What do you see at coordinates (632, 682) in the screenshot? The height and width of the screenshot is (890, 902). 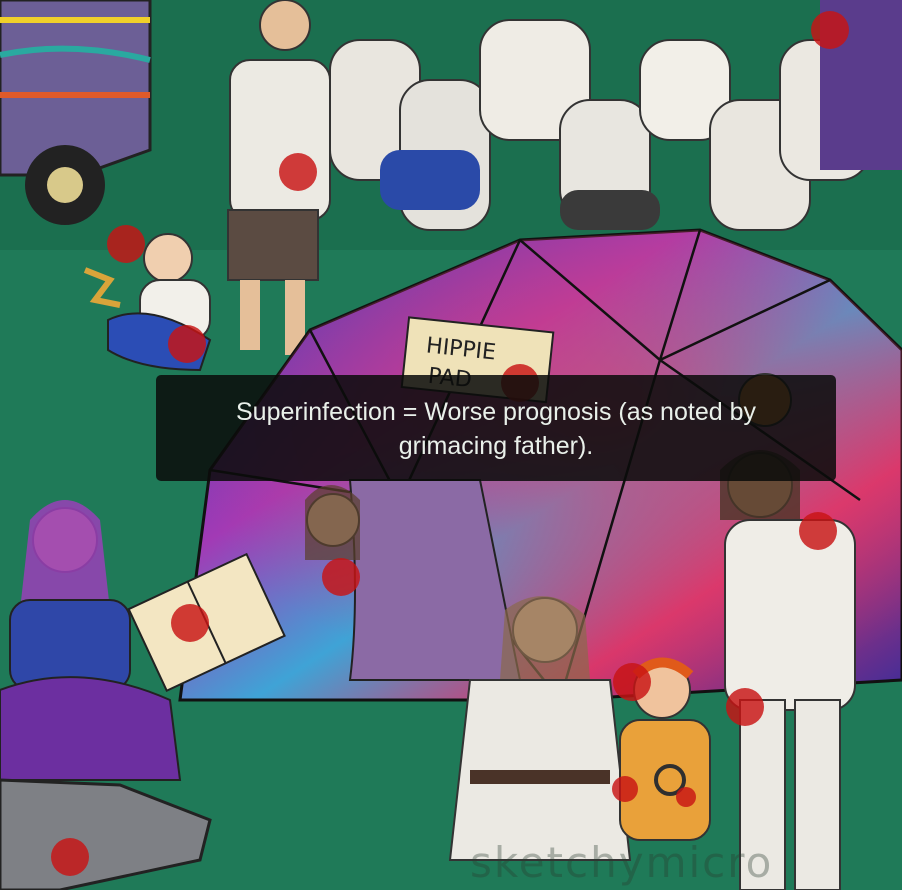 I see `hotspot-child-head` at bounding box center [632, 682].